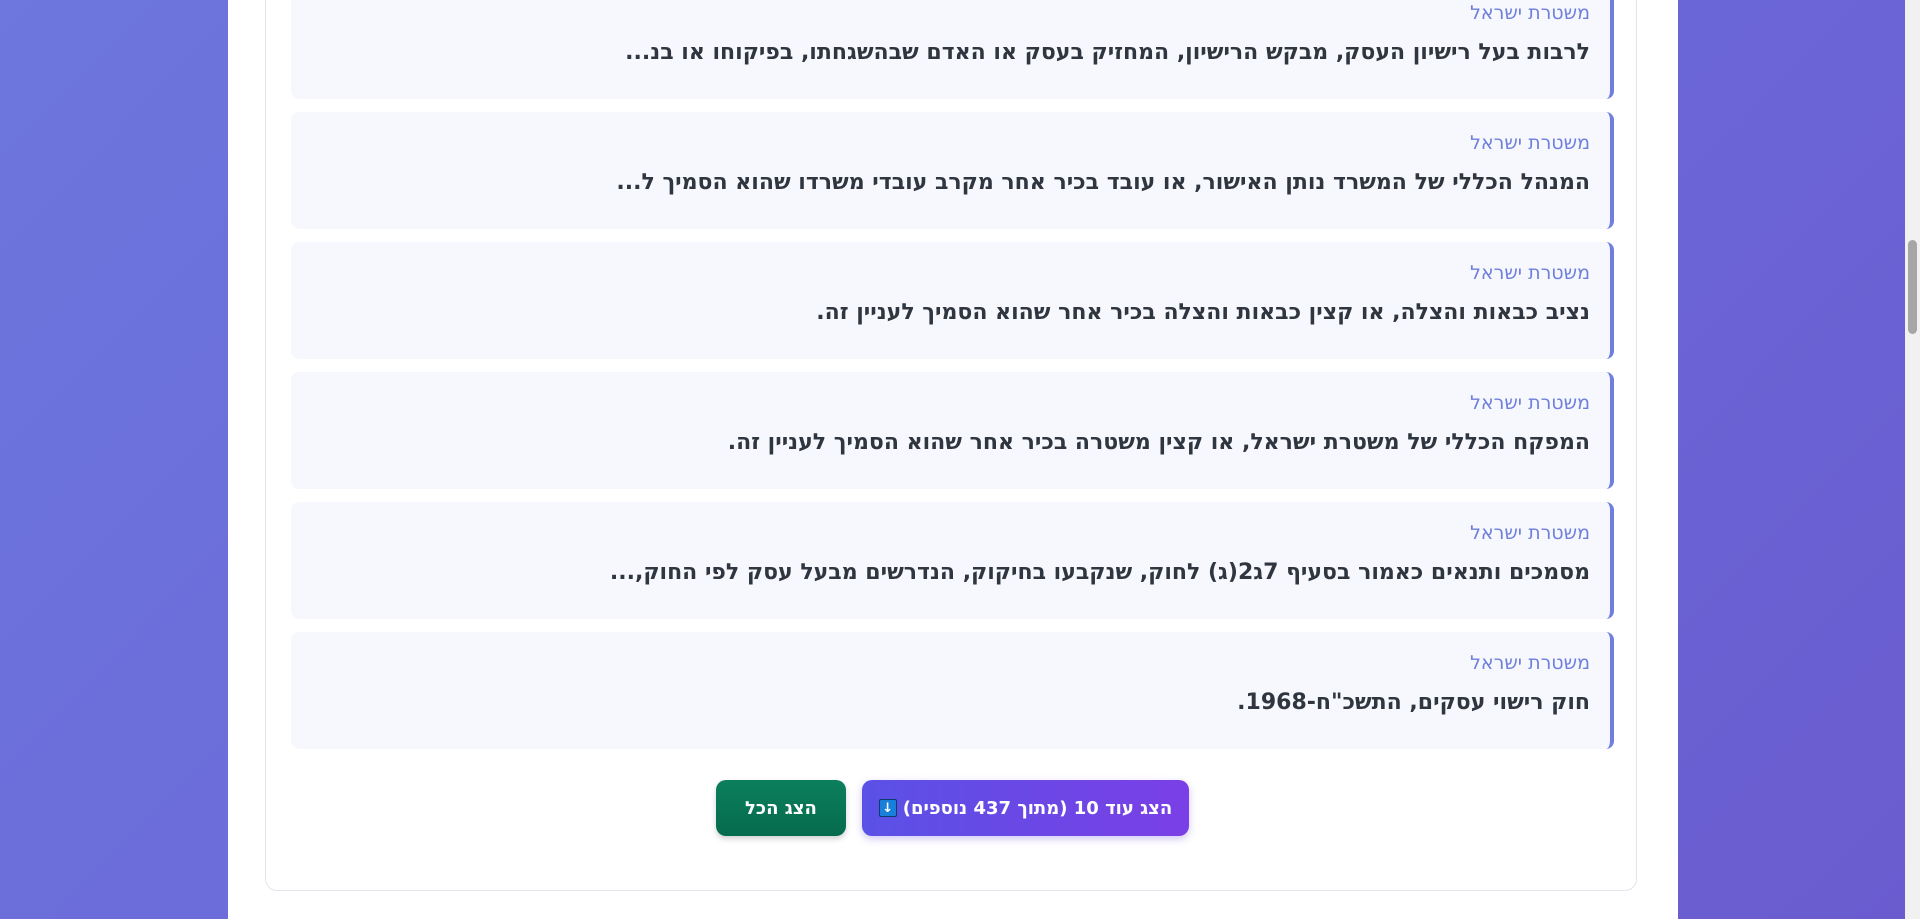 The width and height of the screenshot is (1920, 919). I want to click on show-all-label: הצג הכל, so click(781, 808).